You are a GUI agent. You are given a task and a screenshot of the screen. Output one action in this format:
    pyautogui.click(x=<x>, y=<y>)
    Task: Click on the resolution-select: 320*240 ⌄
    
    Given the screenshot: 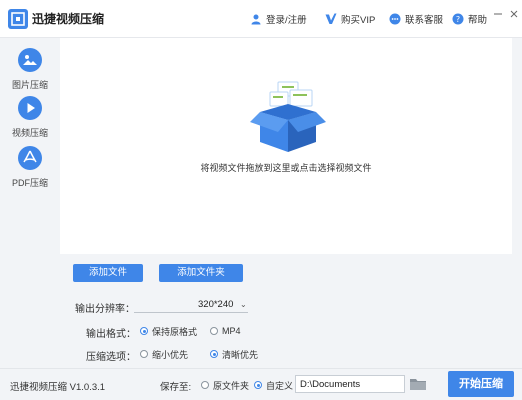 What is the action you would take?
    pyautogui.click(x=191, y=306)
    